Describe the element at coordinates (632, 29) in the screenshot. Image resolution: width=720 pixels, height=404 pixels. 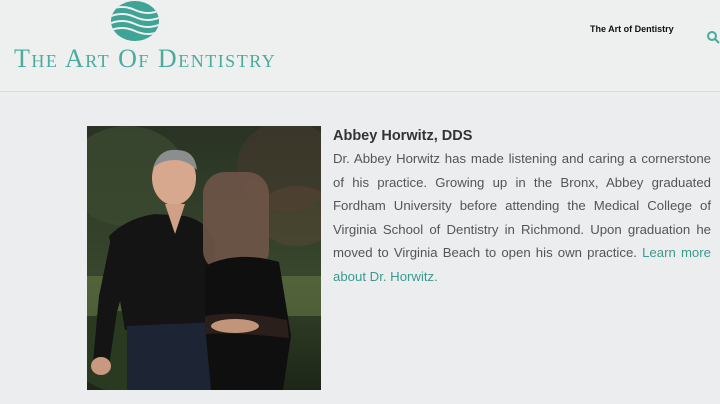
I see `nav-item-the-art-of-dentistry: The Art of Dentistry` at that location.